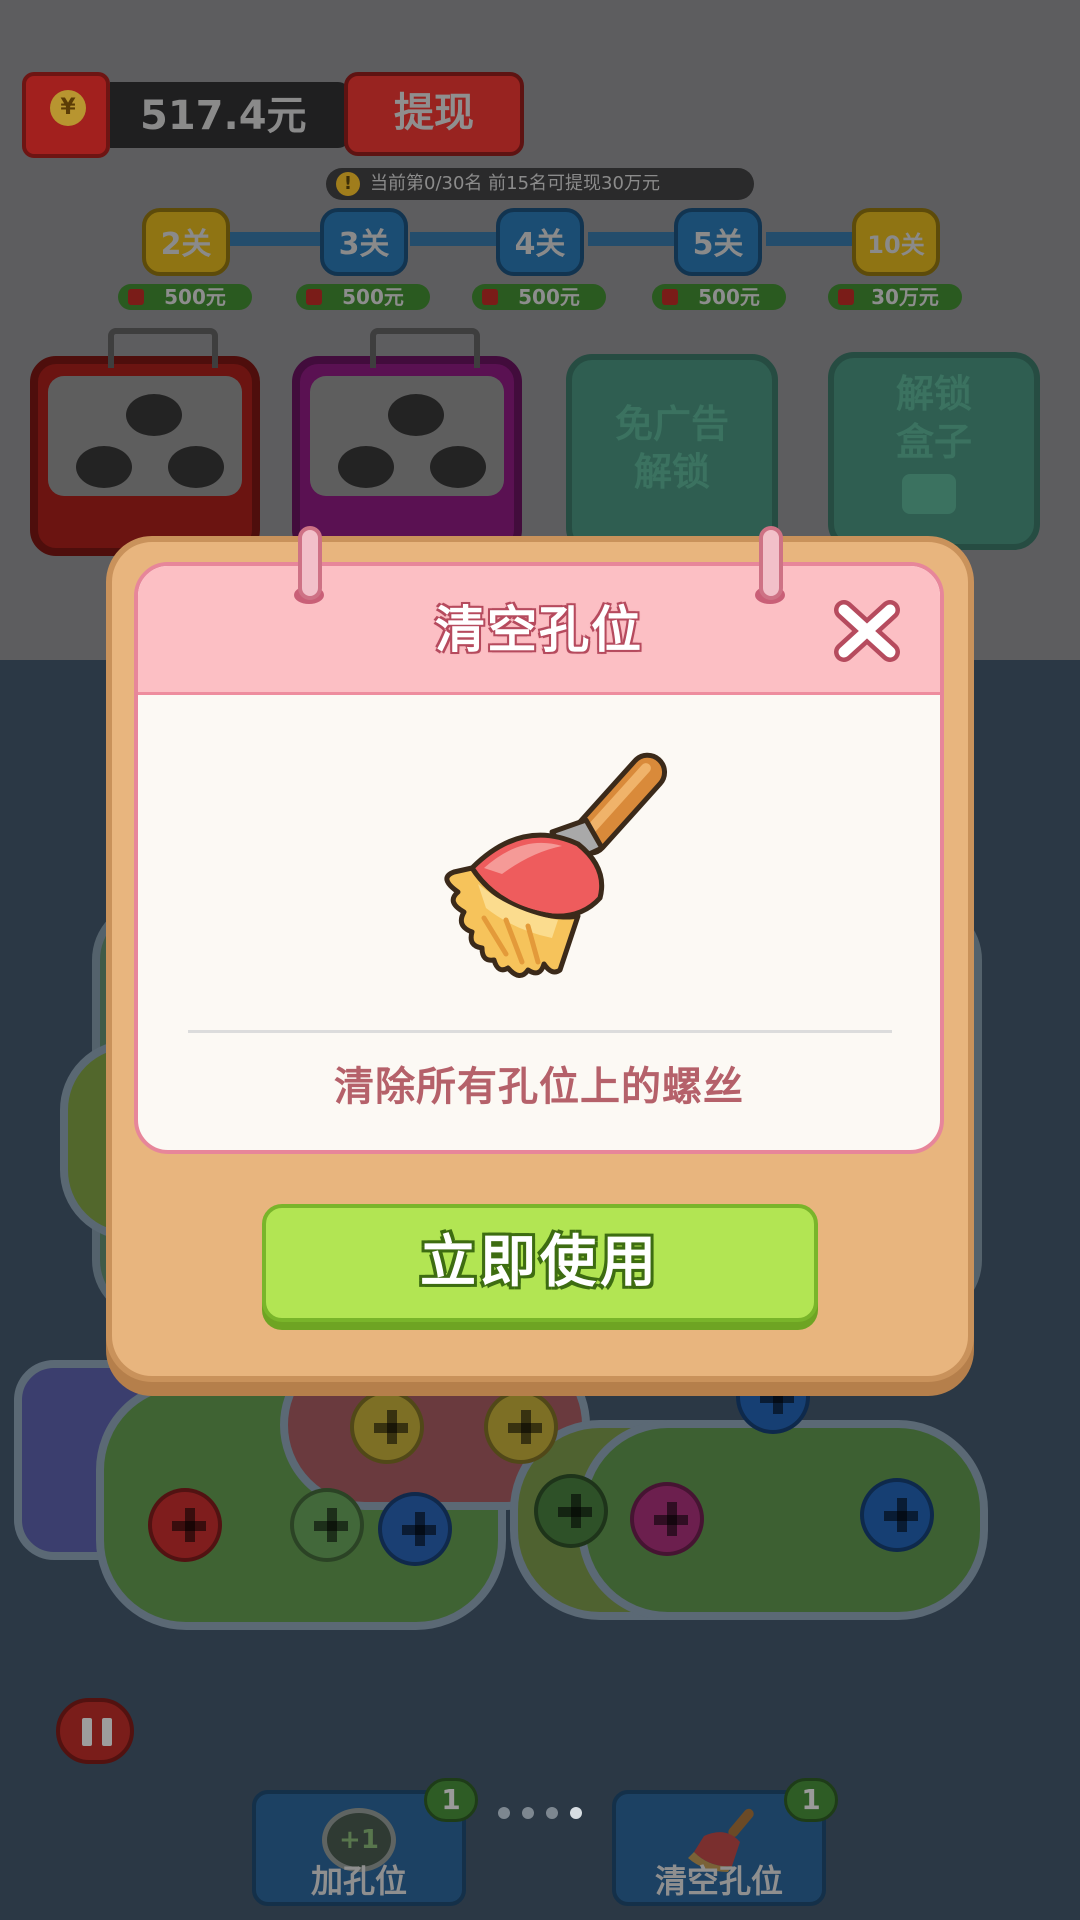 The image size is (1080, 1920). I want to click on box-label: 免广告, so click(671, 424).